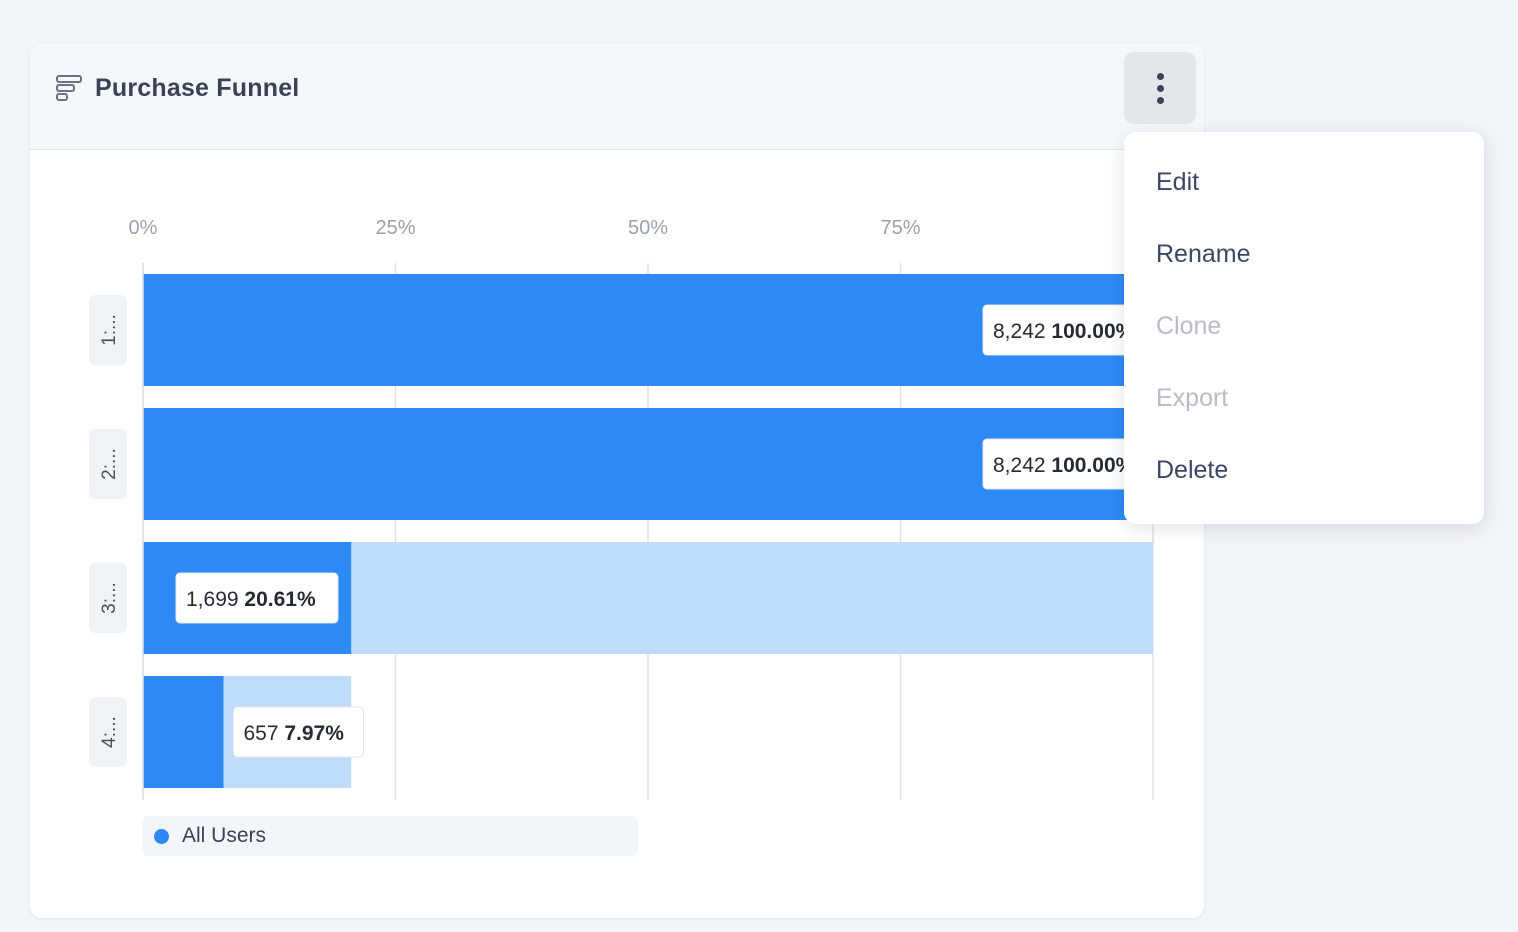 The height and width of the screenshot is (932, 1518). Describe the element at coordinates (263, 733) in the screenshot. I see `value-count: 657` at that location.